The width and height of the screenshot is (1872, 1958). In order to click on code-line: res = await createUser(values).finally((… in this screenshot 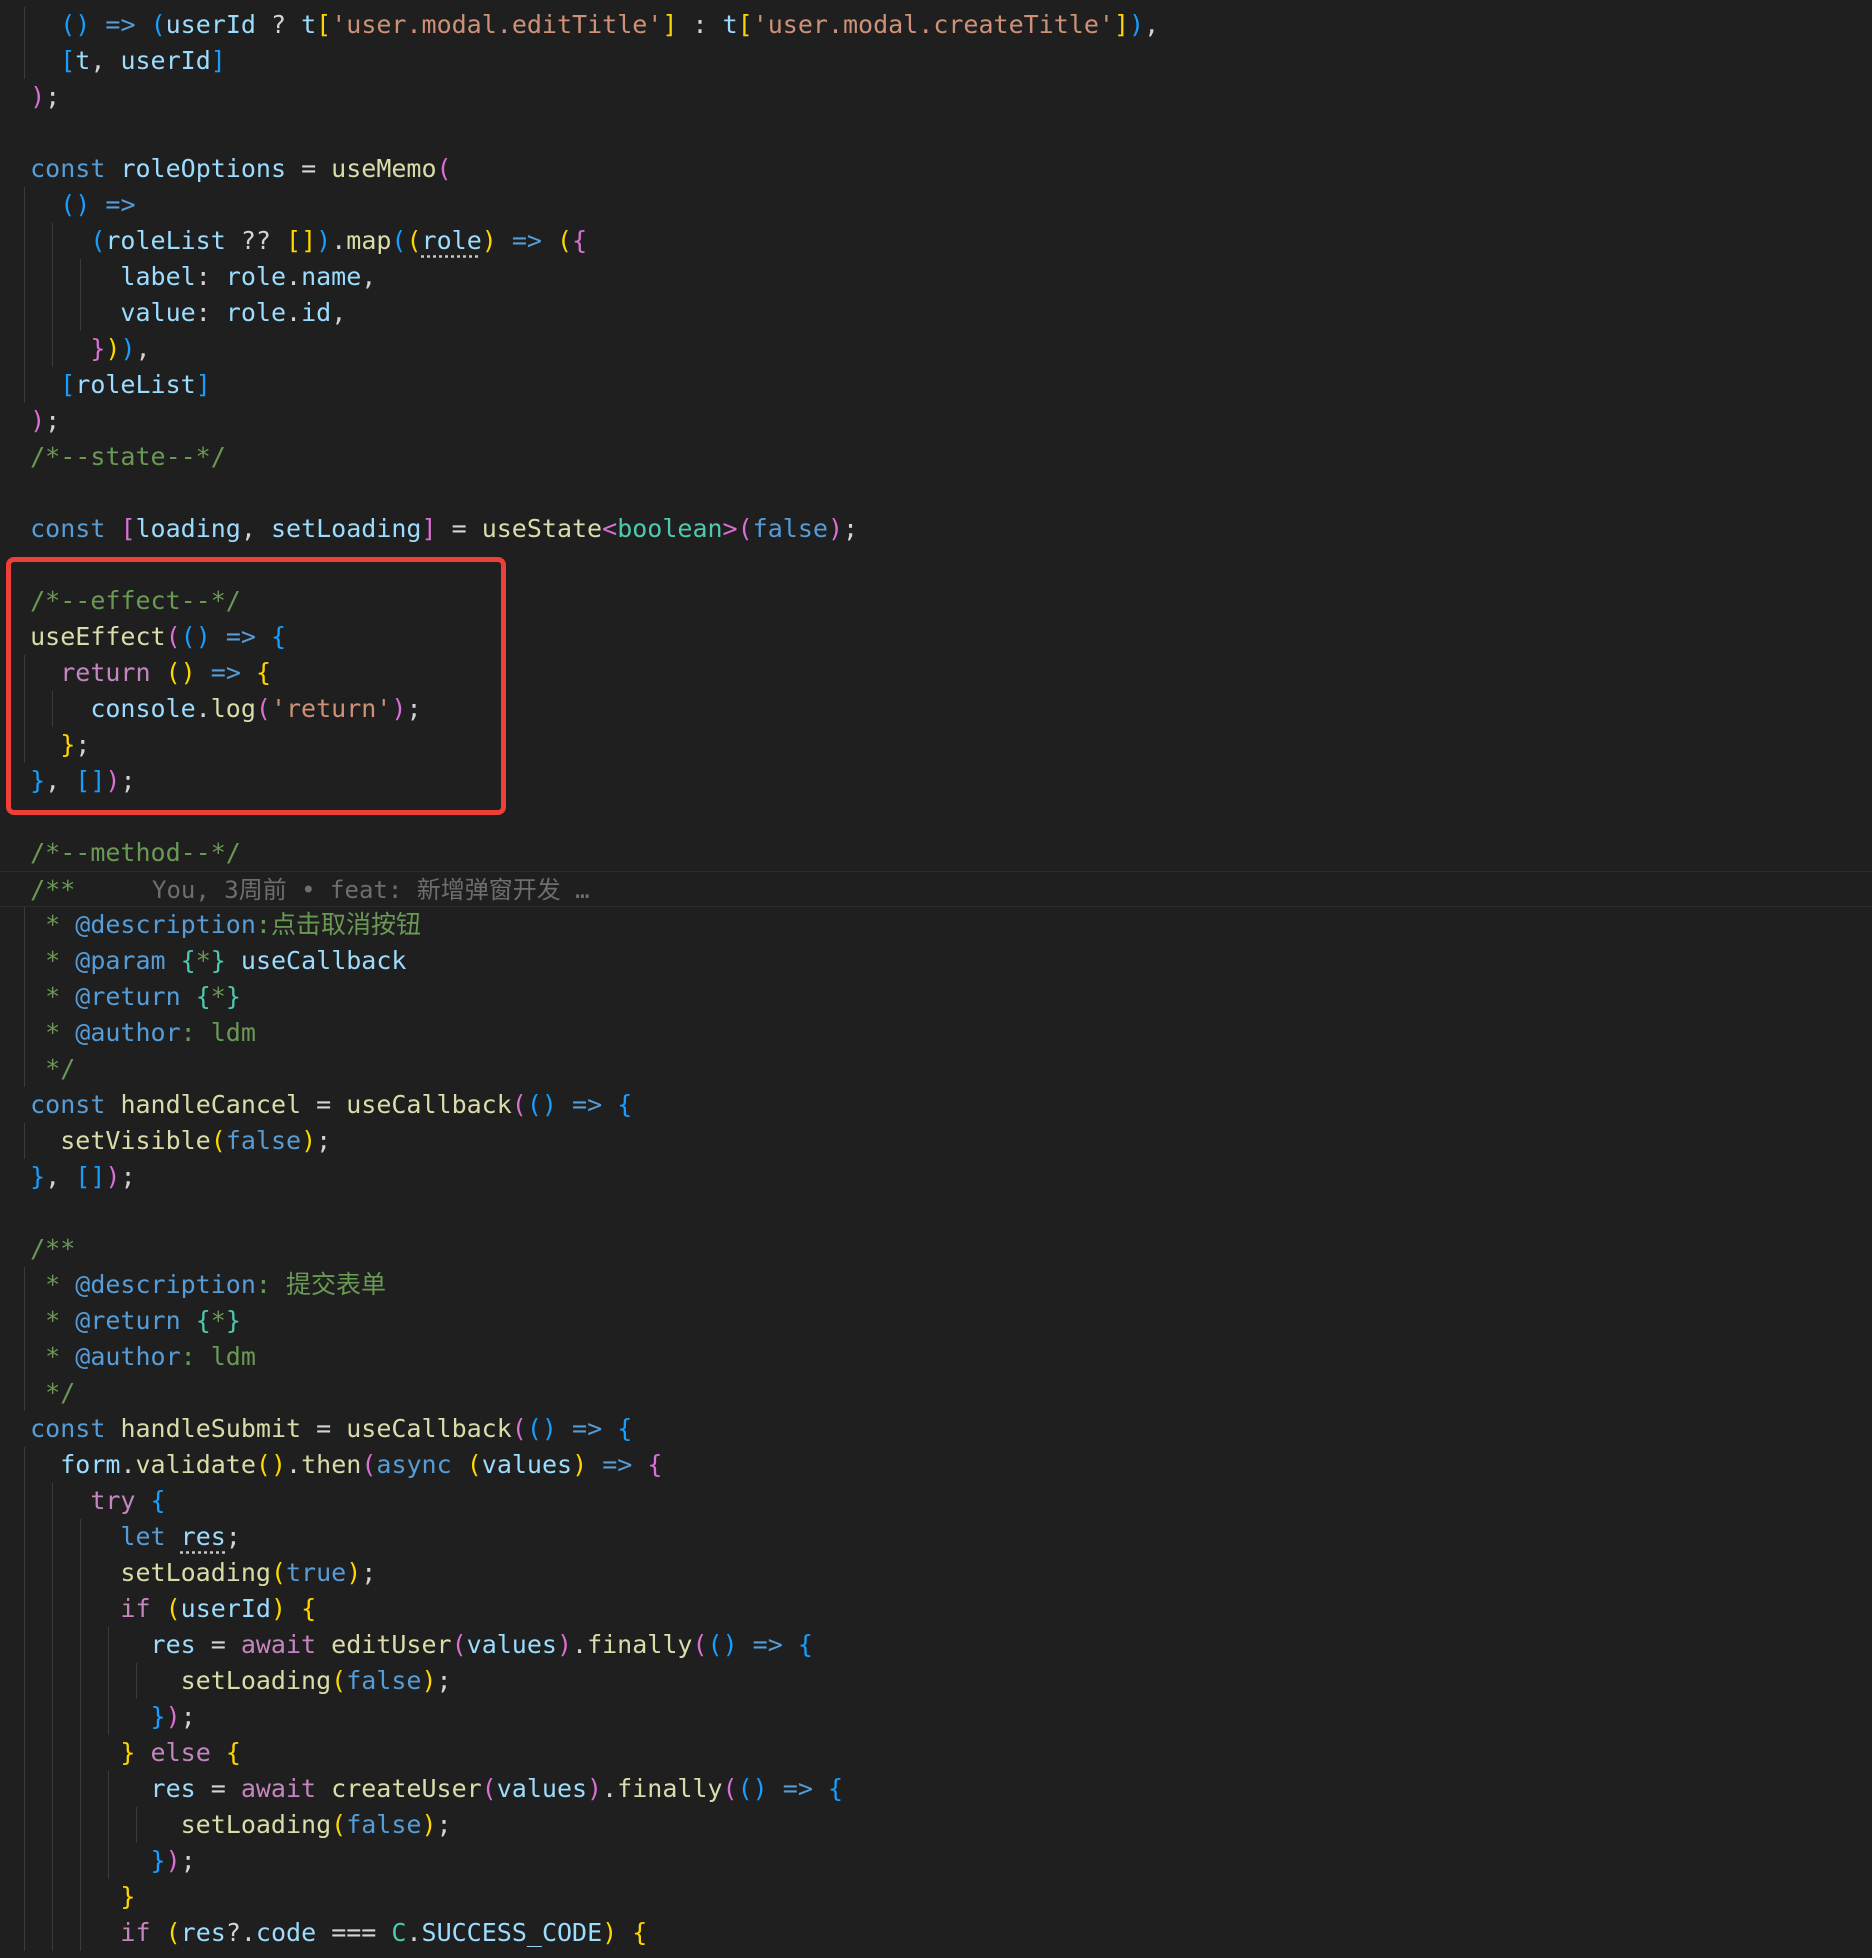, I will do `click(936, 1789)`.